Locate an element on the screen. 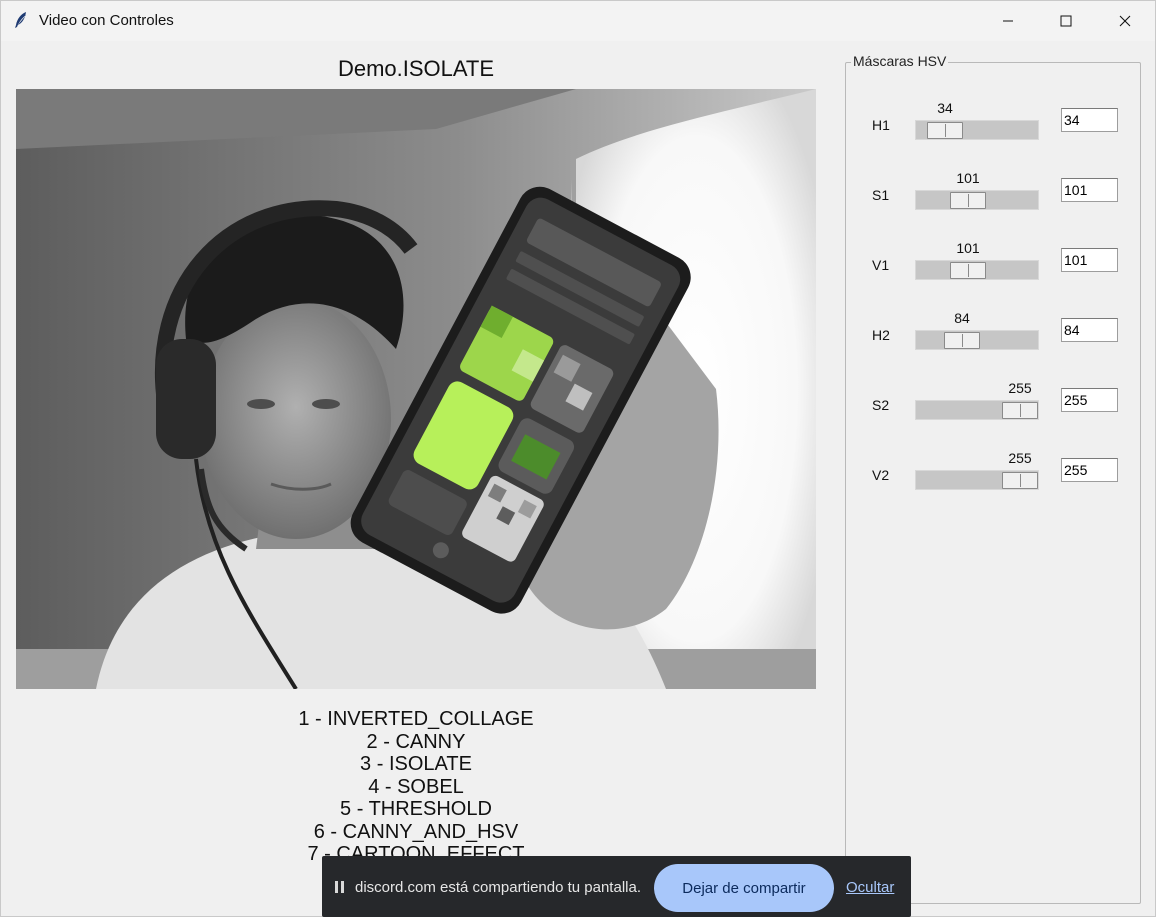  minimize-button is located at coordinates (1008, 21).